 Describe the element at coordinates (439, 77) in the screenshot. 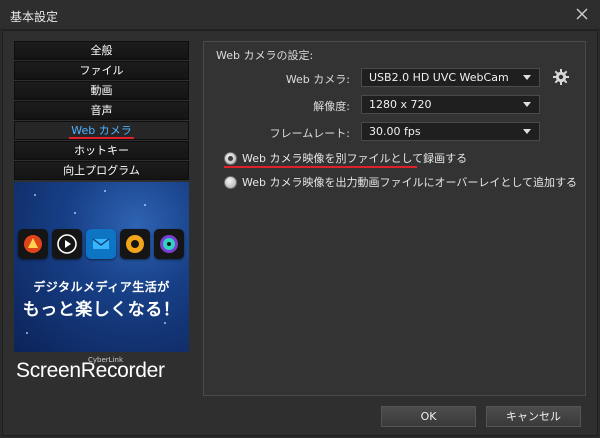

I see `webcam-select-value: USB2.0 HD UVC WebCam` at that location.